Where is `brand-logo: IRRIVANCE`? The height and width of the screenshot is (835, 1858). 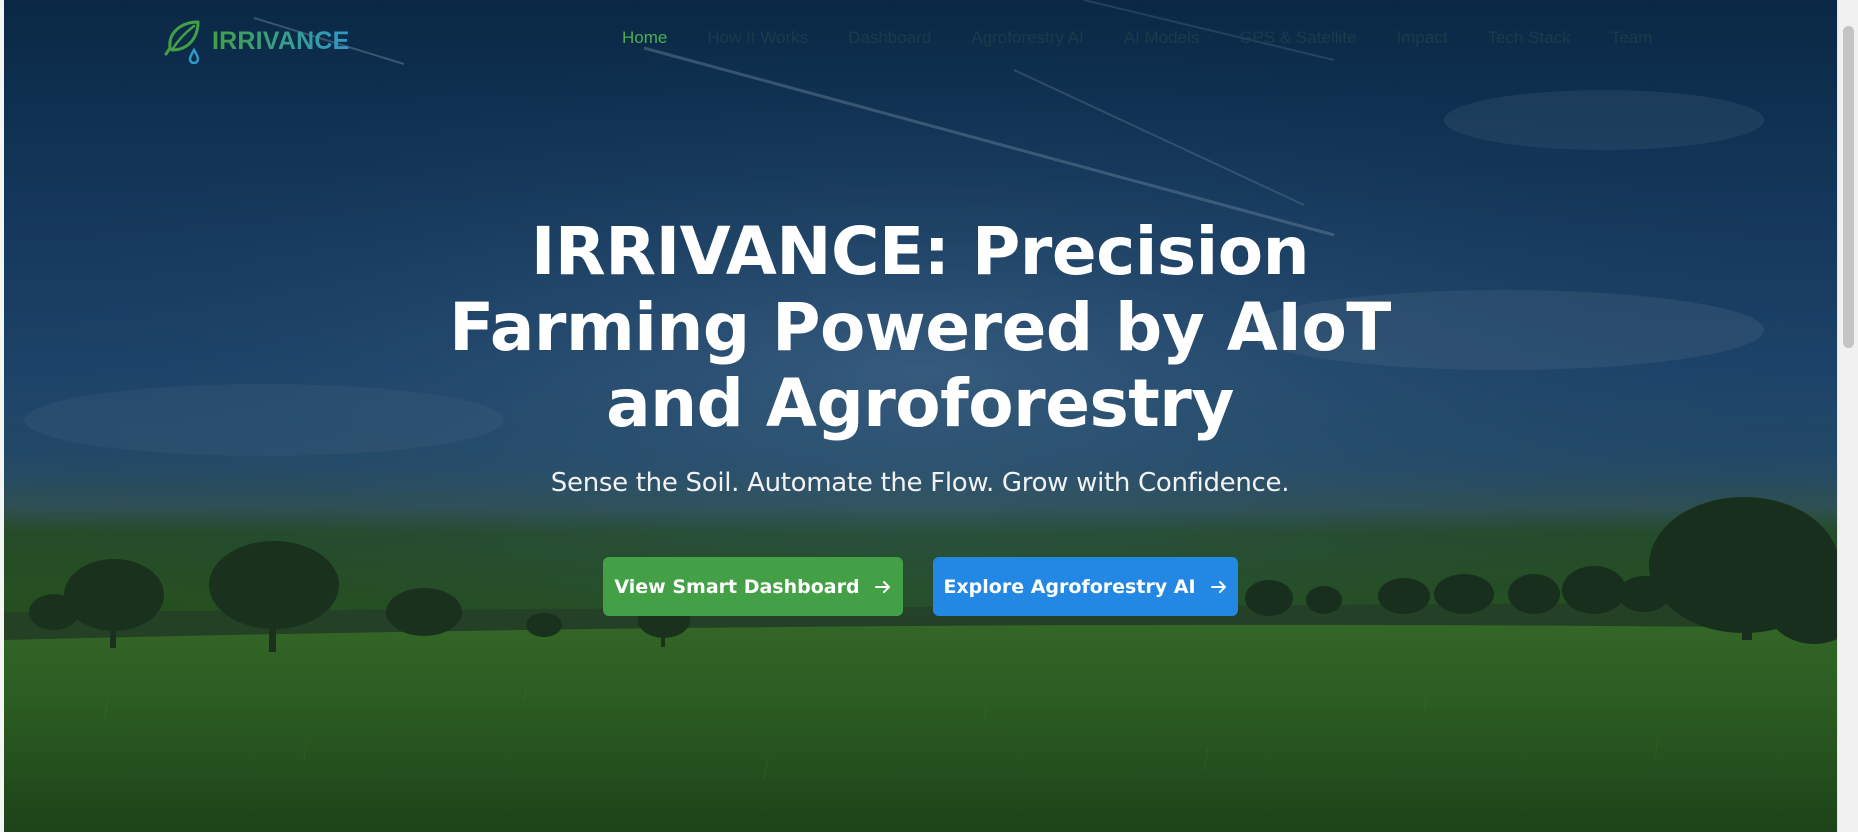
brand-logo: IRRIVANCE is located at coordinates (255, 41).